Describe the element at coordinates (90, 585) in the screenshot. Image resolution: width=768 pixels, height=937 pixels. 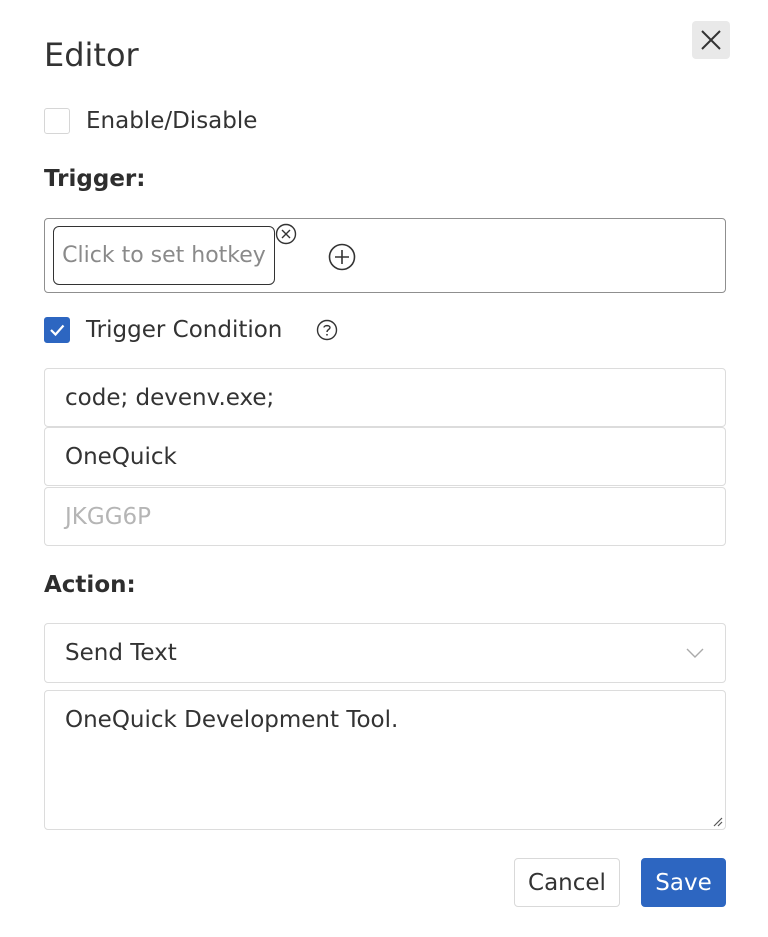
I see `action-label: Action:` at that location.